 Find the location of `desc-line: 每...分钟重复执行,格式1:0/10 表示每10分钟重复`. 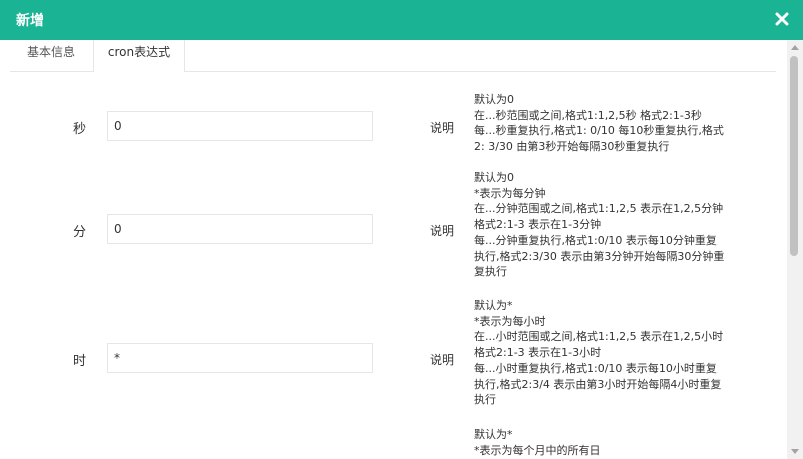

desc-line: 每...分钟重复执行,格式1:0/10 表示每10分钟重复 is located at coordinates (595, 240).